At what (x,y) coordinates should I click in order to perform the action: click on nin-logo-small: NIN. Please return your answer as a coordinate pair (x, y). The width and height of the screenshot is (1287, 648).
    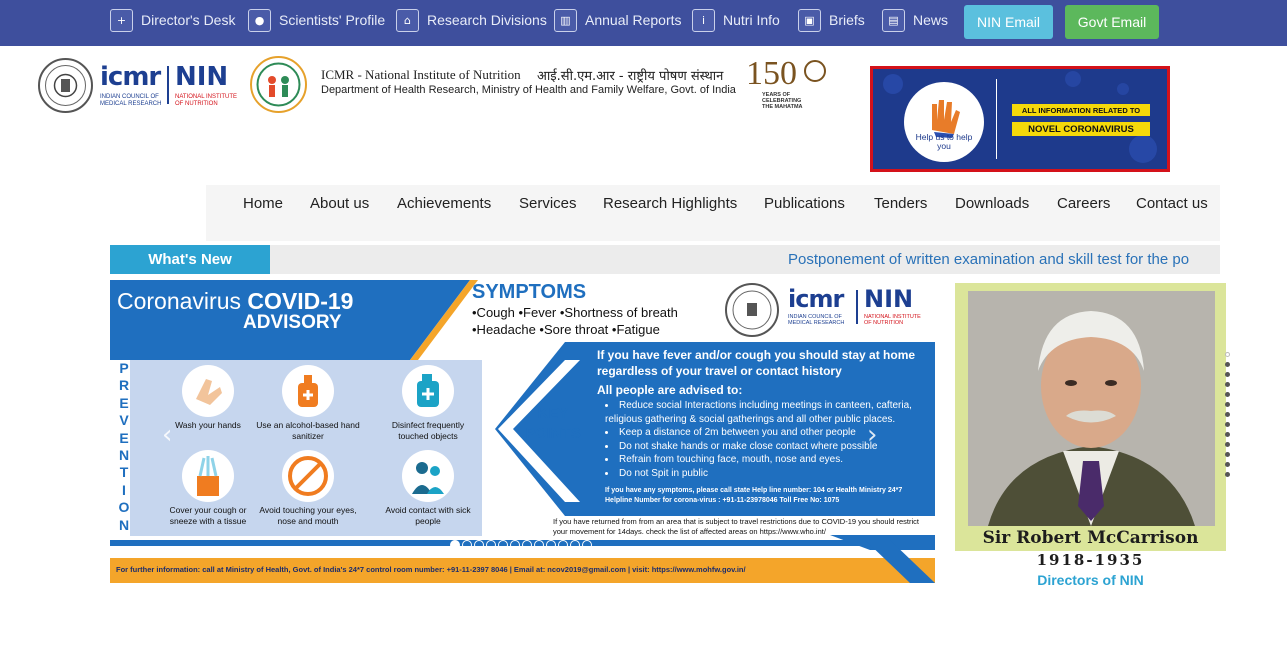
    Looking at the image, I should click on (889, 299).